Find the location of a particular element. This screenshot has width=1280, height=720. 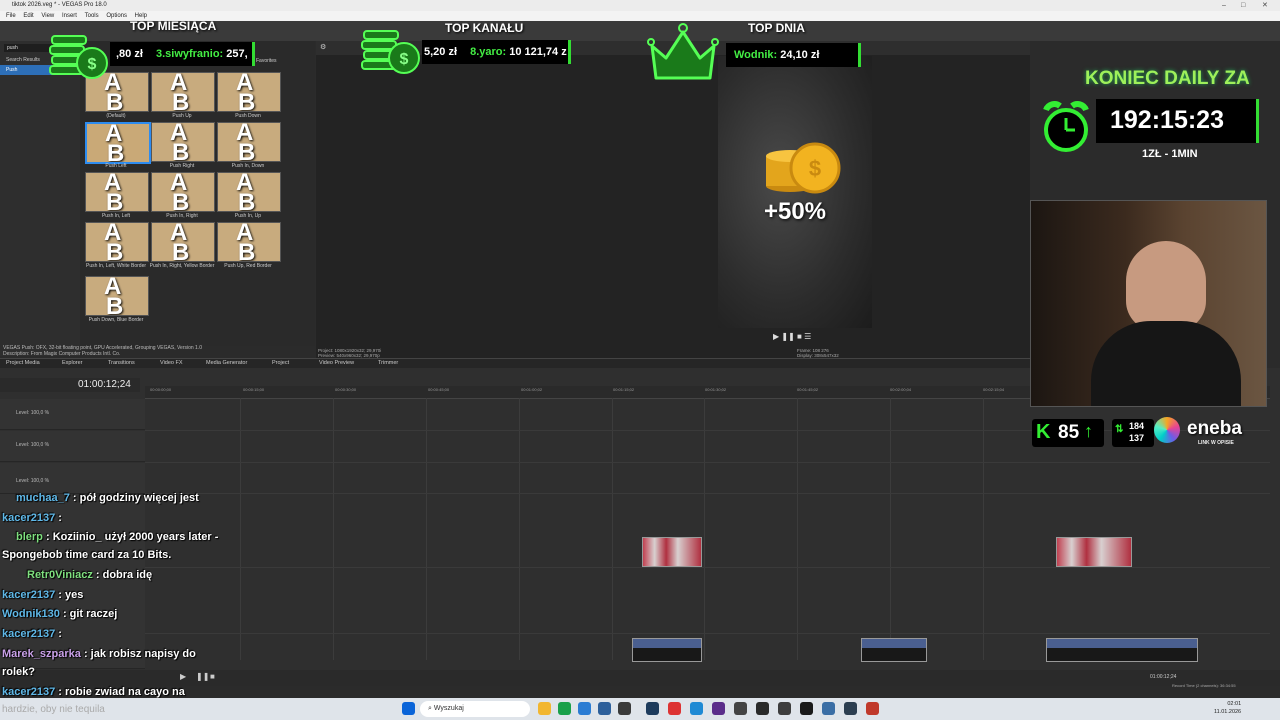

tab-project: Project is located at coordinates (280, 363).